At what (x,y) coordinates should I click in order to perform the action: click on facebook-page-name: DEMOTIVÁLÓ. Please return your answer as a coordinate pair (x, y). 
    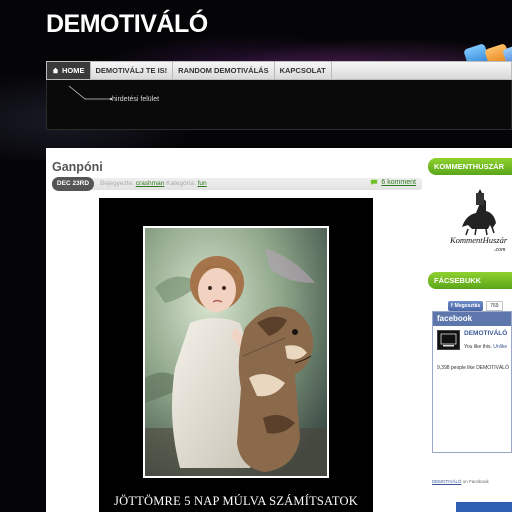
    Looking at the image, I should click on (485, 333).